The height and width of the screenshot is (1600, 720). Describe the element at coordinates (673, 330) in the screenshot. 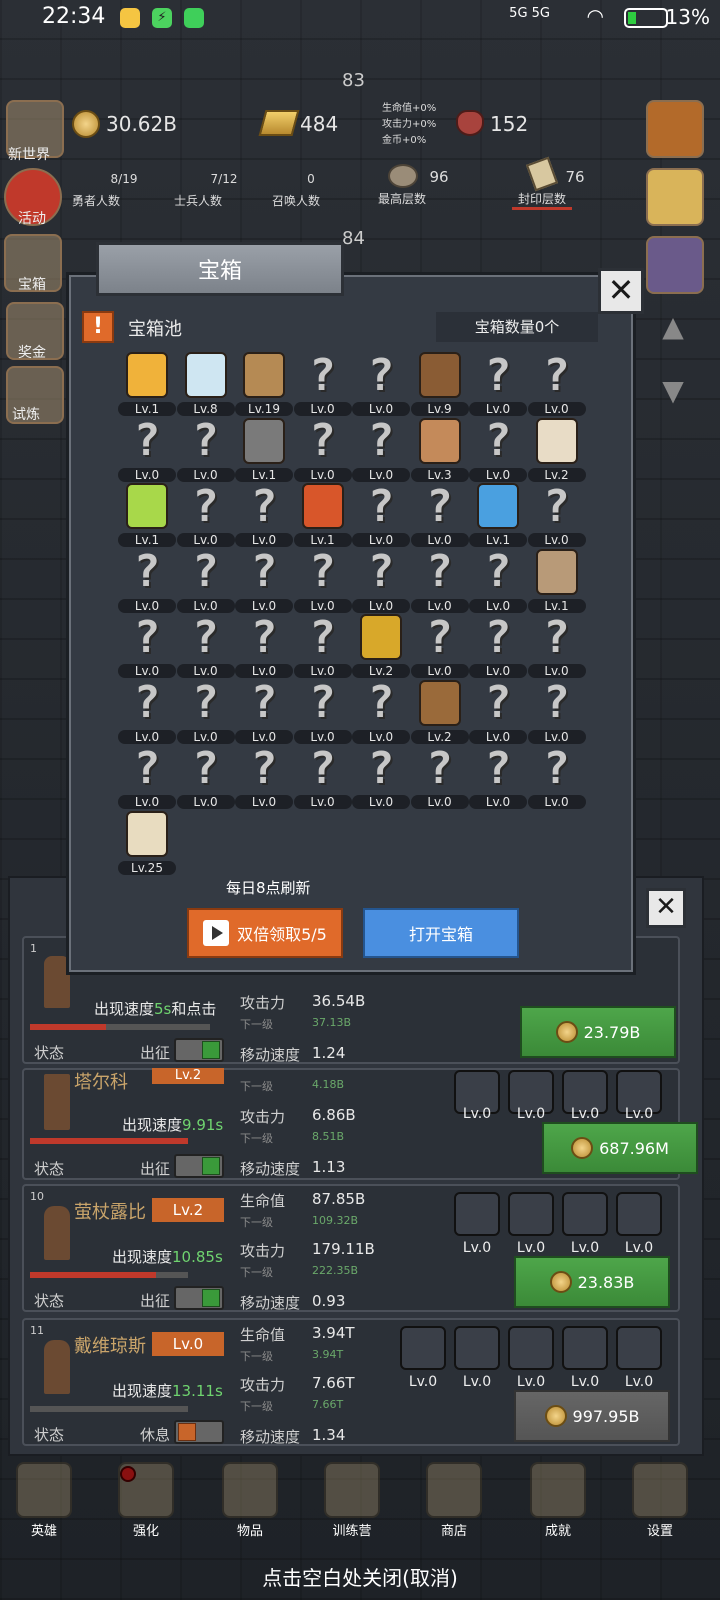

I see `scroll-up-icon: ▲` at that location.